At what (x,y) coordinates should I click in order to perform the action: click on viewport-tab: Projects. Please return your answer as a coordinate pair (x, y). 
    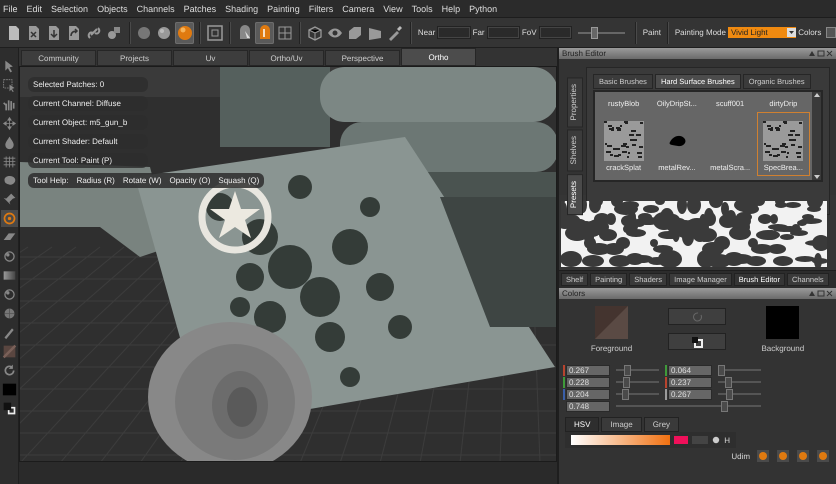
    Looking at the image, I should click on (134, 58).